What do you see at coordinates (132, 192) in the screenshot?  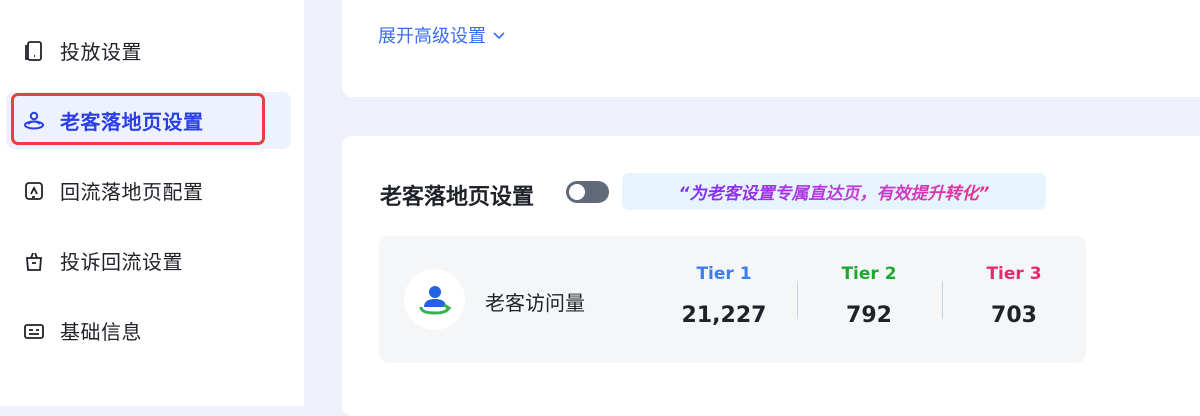 I see `sidebar-item-label: 回流落地页配置` at bounding box center [132, 192].